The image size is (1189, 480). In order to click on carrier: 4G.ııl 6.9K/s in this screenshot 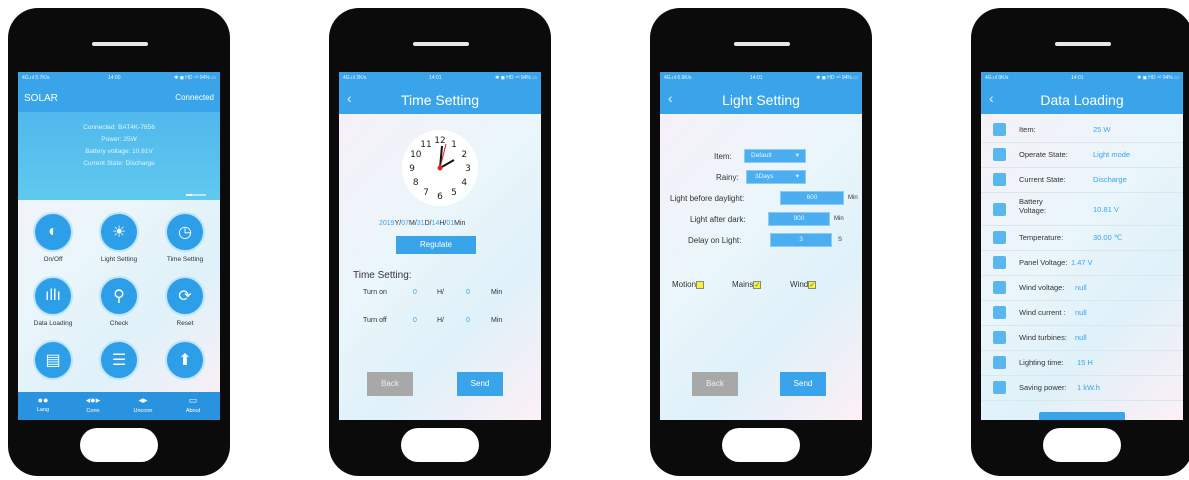, I will do `click(678, 78)`.